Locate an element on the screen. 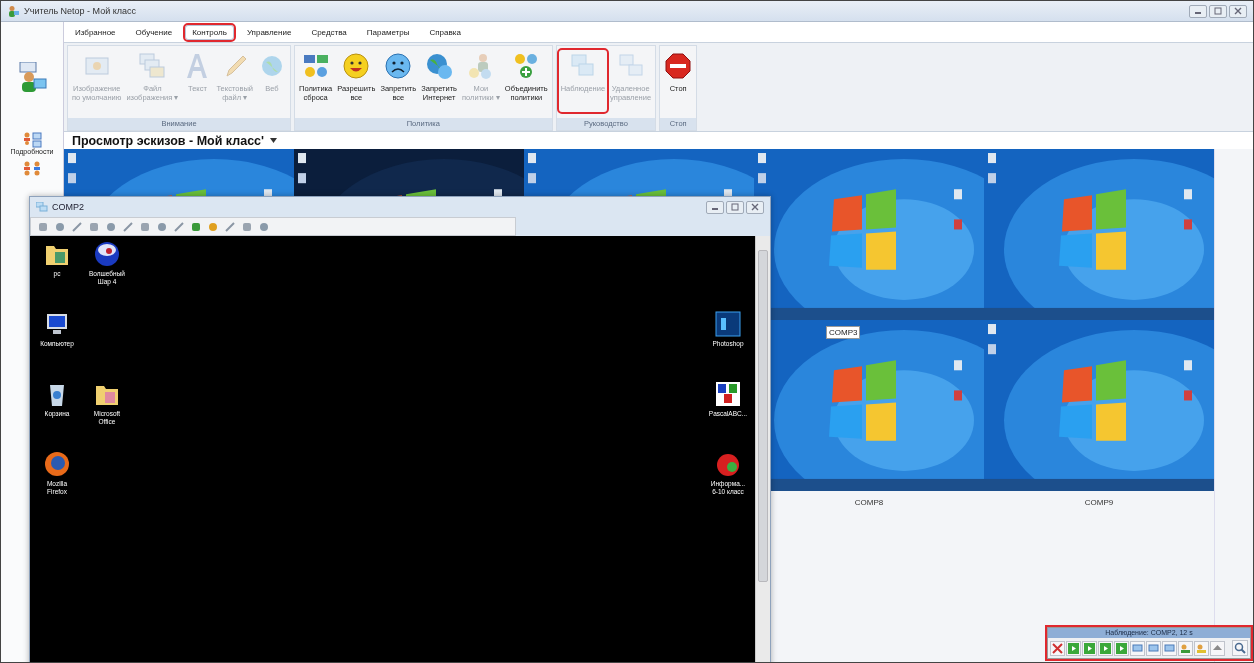 The width and height of the screenshot is (1254, 663). person-icon is located at coordinates (13, 11).